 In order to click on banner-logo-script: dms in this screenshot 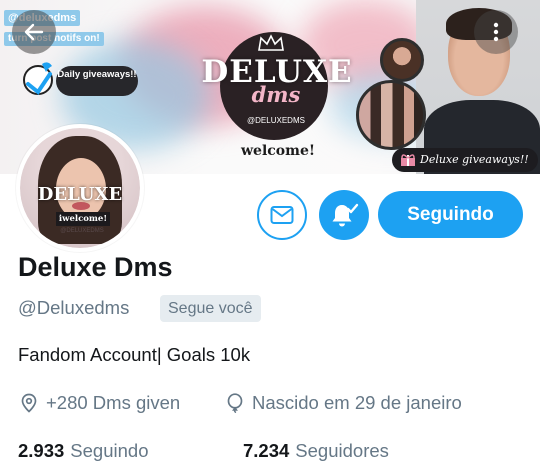, I will do `click(276, 94)`.